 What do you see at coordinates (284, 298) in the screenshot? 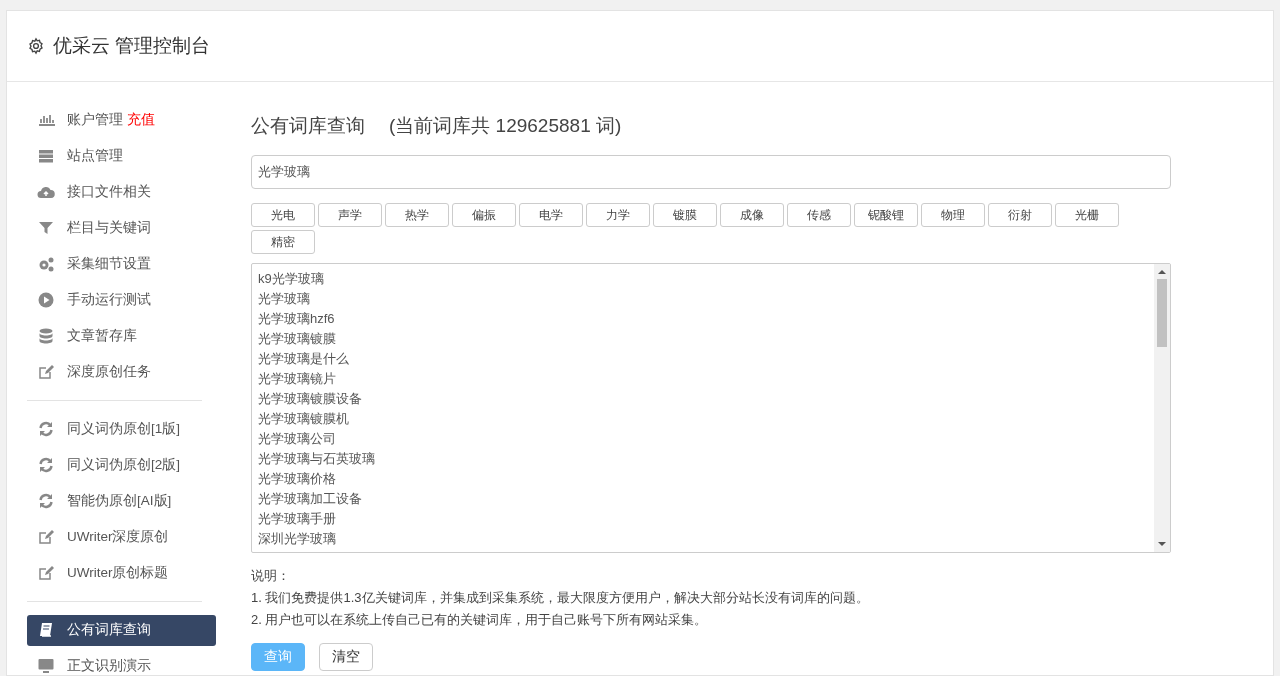
I see `result-line: 光学玻璃` at bounding box center [284, 298].